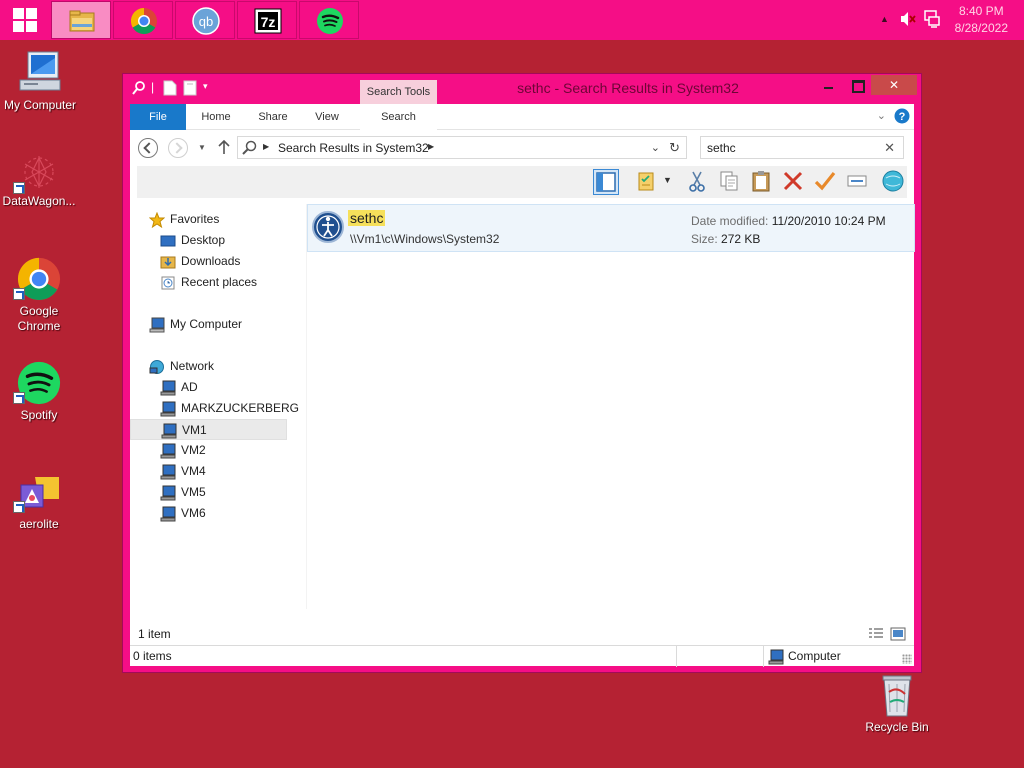 This screenshot has width=1024, height=768. What do you see at coordinates (981, 20) in the screenshot?
I see `clock: 8:40 PM 8/28/2022` at bounding box center [981, 20].